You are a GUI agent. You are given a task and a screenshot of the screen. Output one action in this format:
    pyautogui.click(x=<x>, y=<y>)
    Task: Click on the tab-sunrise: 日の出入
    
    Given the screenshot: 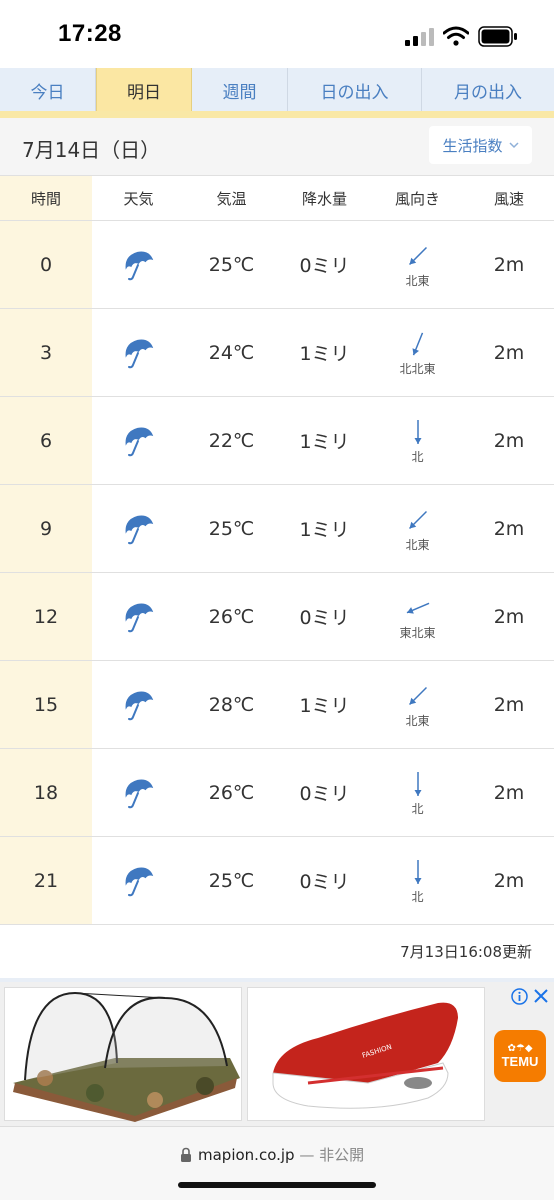 What is the action you would take?
    pyautogui.click(x=355, y=90)
    